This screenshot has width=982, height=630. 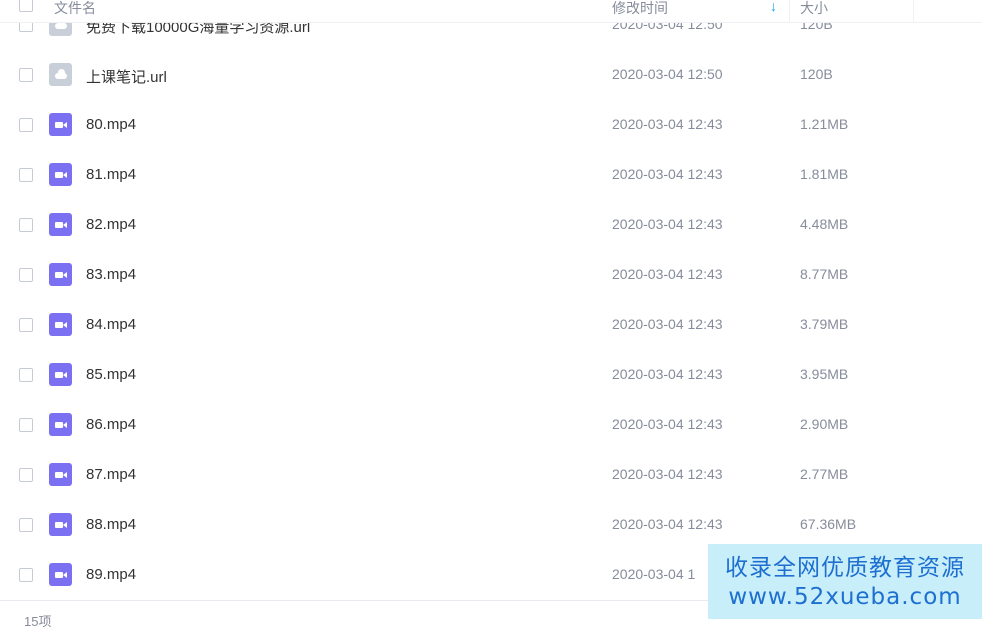 I want to click on file-name: 80.mp4, so click(x=111, y=124).